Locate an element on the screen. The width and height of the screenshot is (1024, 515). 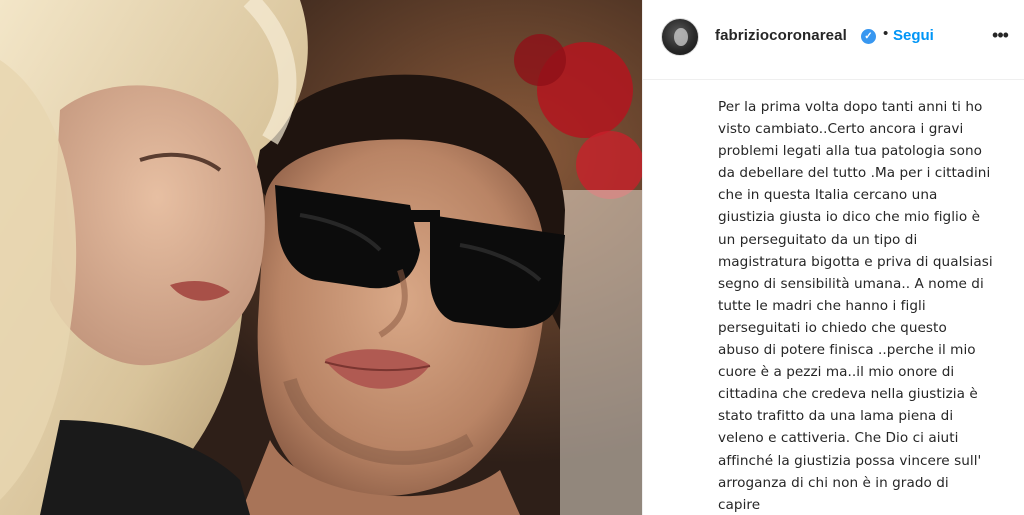
follow-button: Segui is located at coordinates (913, 35).